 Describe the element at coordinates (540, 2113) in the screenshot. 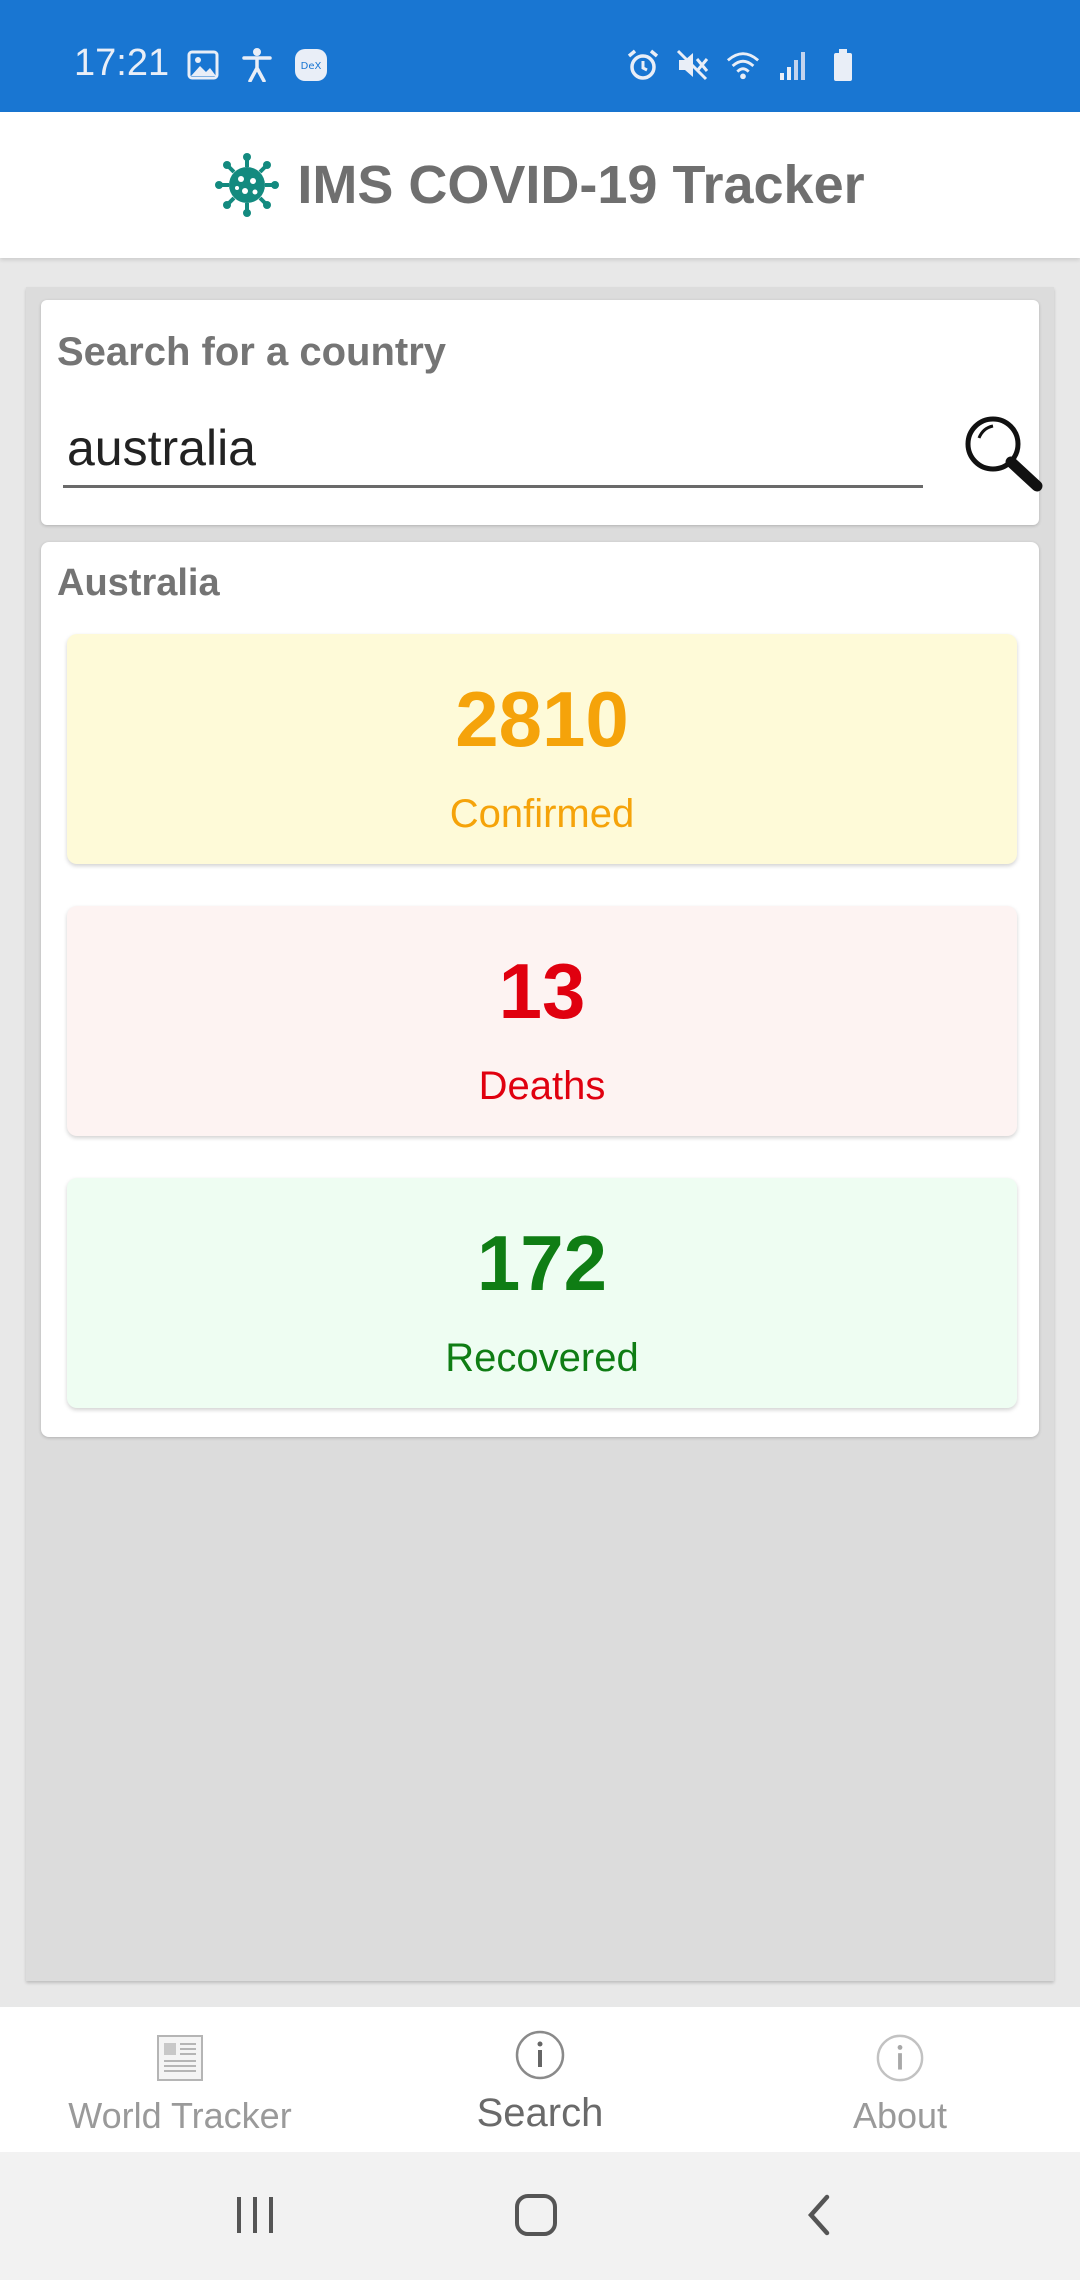

I see `nav-label-search: Search` at that location.